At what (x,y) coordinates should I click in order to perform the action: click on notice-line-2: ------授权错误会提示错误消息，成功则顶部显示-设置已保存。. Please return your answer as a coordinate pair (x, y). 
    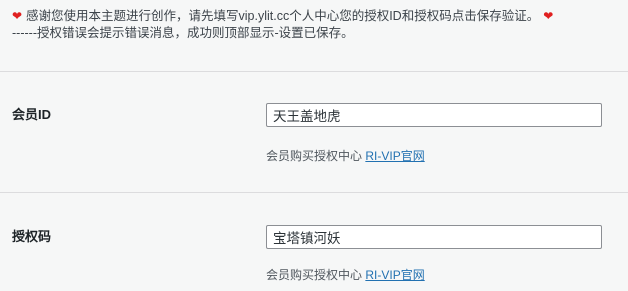
    Looking at the image, I should click on (183, 33).